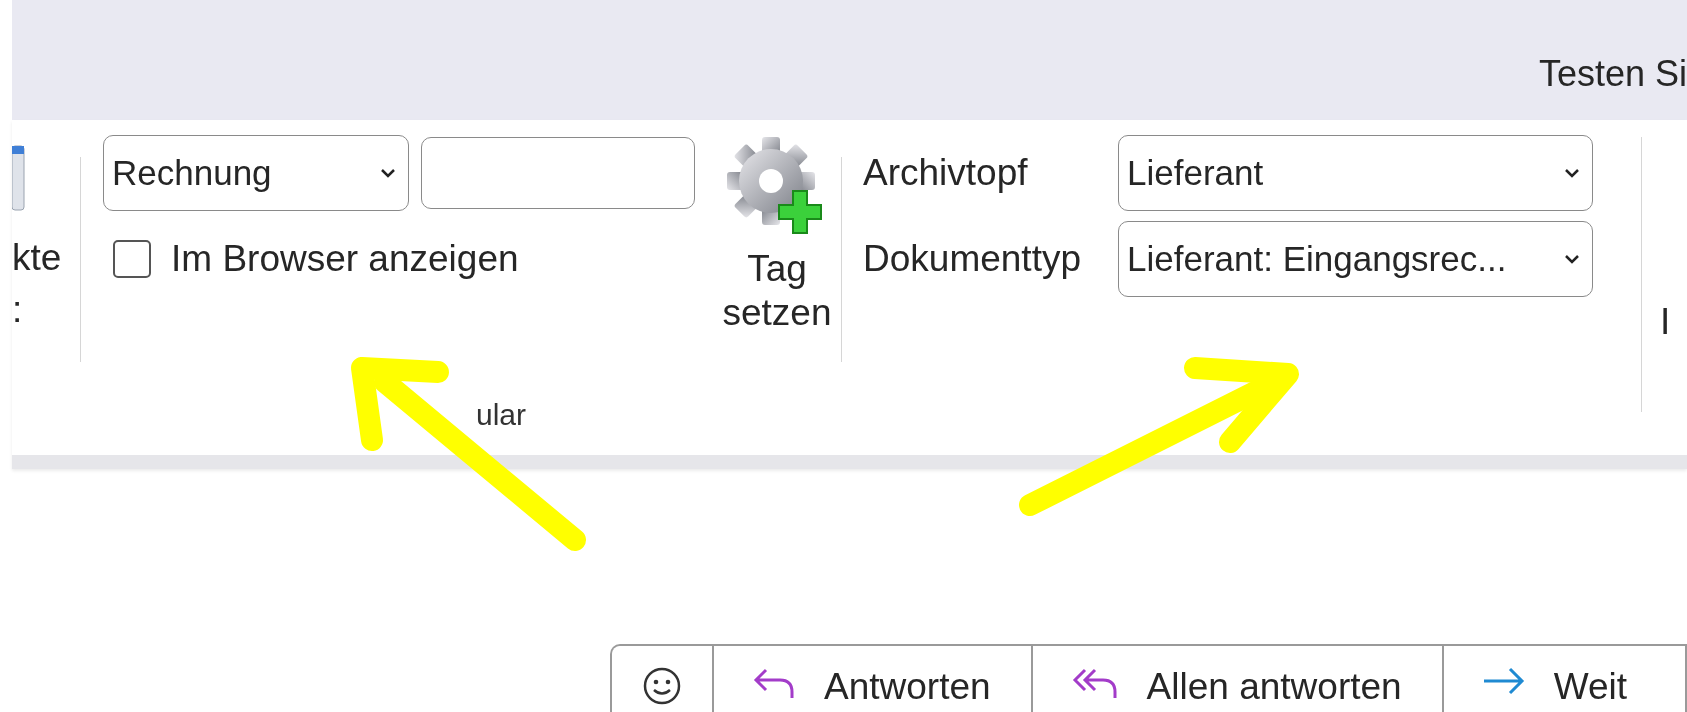 This screenshot has width=1687, height=712. I want to click on forward-icon, so click(1503, 681).